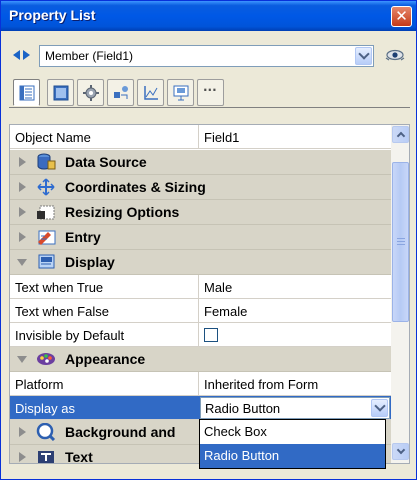  I want to click on nav-arrows, so click(24, 55).